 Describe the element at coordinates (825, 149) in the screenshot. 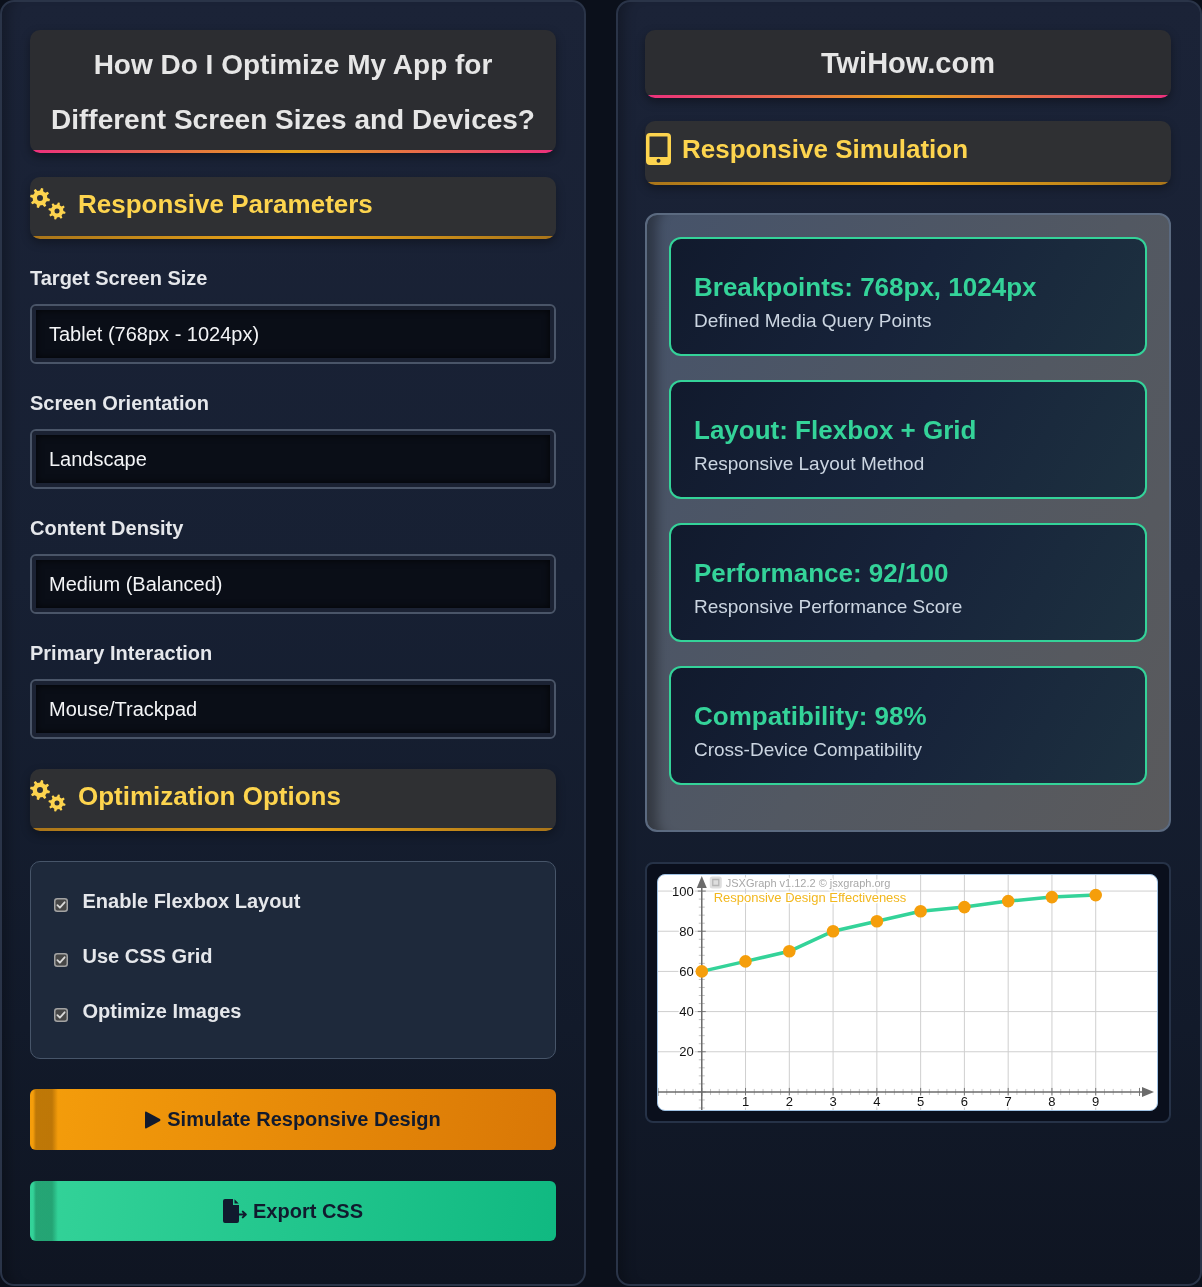

I see `section-heading: Responsive Simulation` at that location.